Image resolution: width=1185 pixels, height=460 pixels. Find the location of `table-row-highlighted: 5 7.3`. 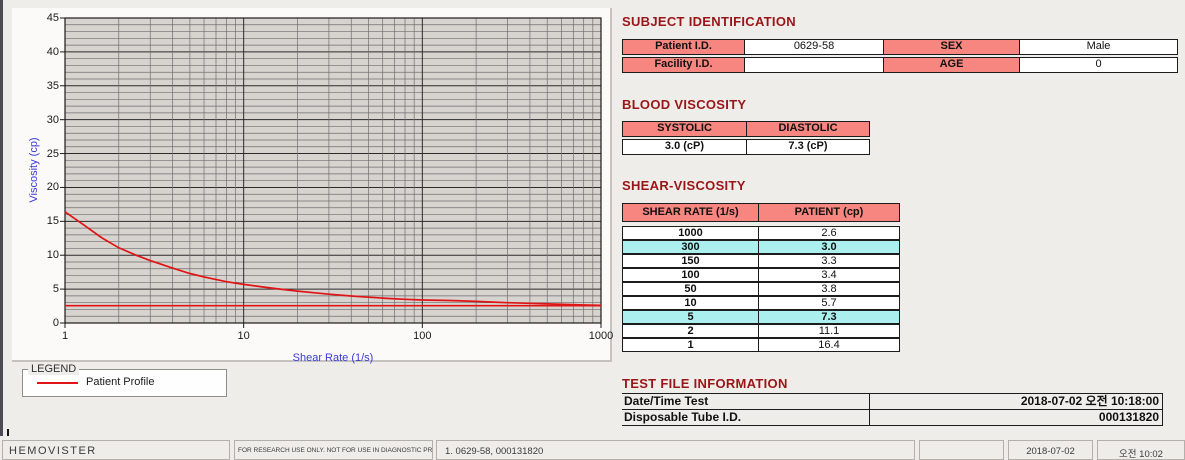

table-row-highlighted: 5 7.3 is located at coordinates (761, 317).